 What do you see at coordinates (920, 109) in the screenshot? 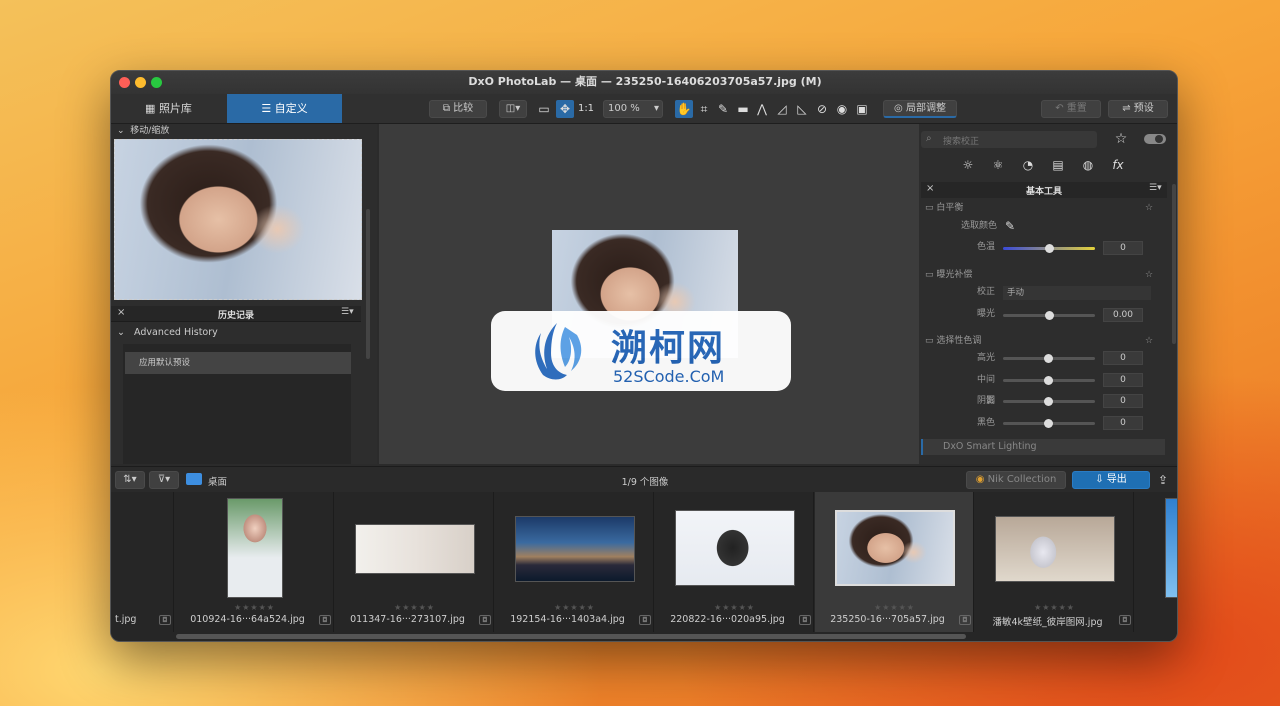
I see `local-adjust-button: ◎ 局部调整` at bounding box center [920, 109].